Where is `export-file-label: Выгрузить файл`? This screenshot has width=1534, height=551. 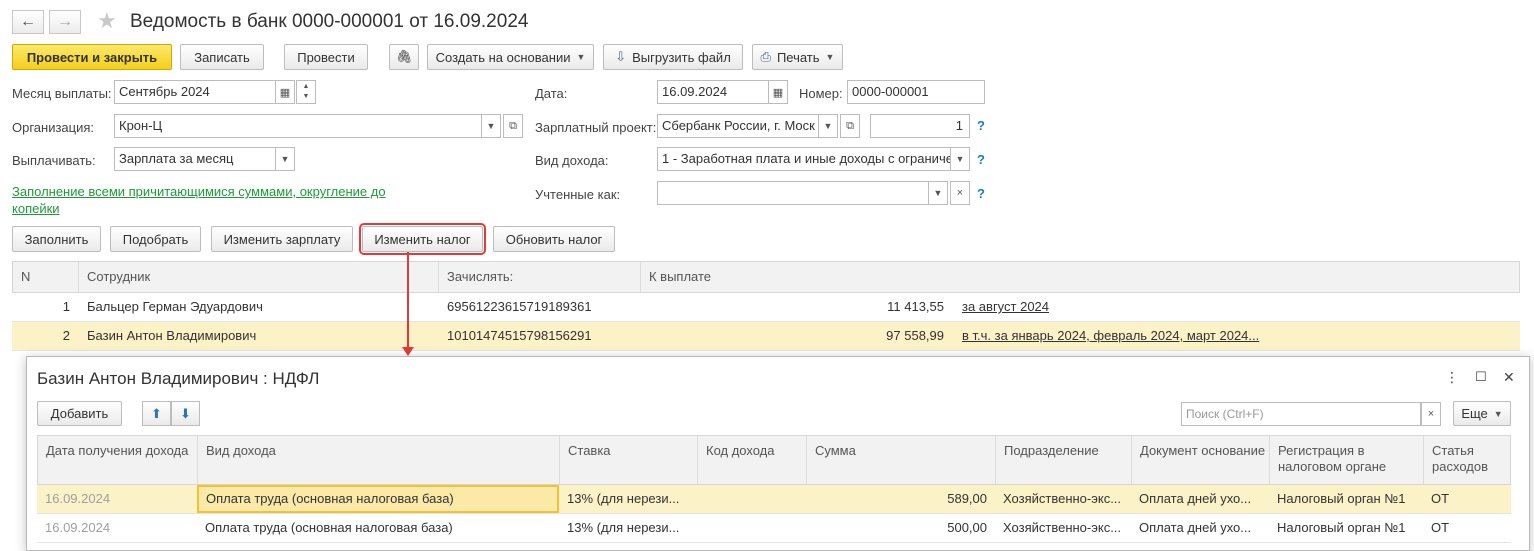
export-file-label: Выгрузить файл is located at coordinates (681, 57).